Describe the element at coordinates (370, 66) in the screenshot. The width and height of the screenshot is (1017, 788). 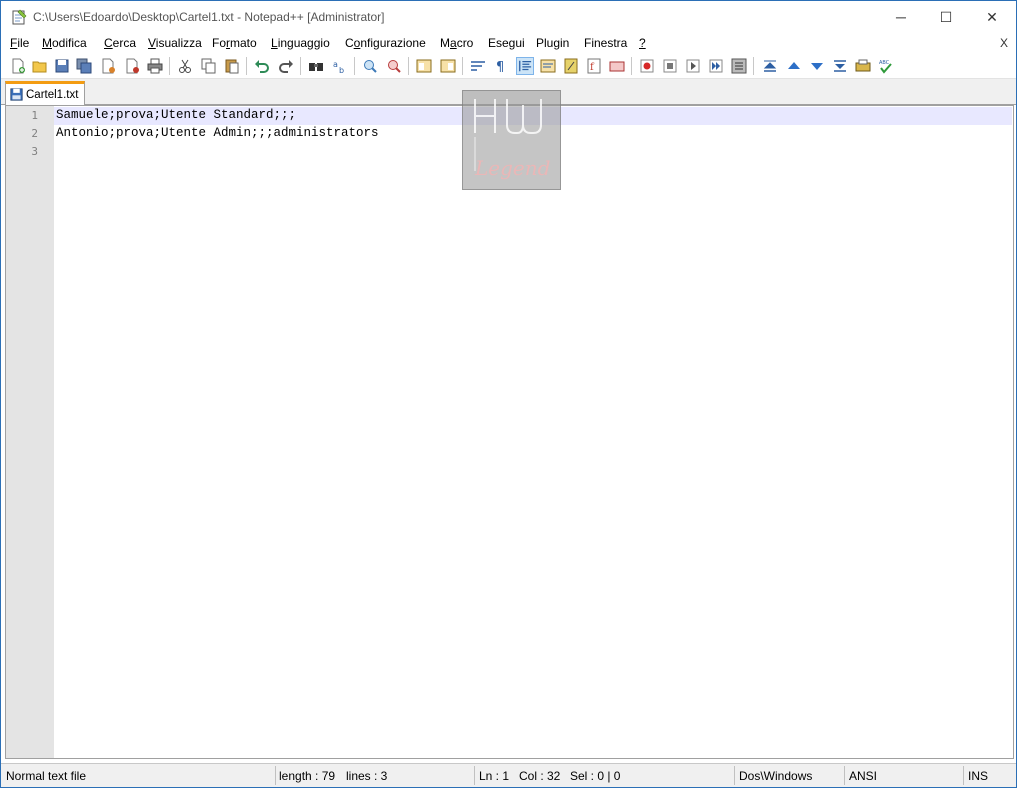
I see `zoom-in-icon` at that location.